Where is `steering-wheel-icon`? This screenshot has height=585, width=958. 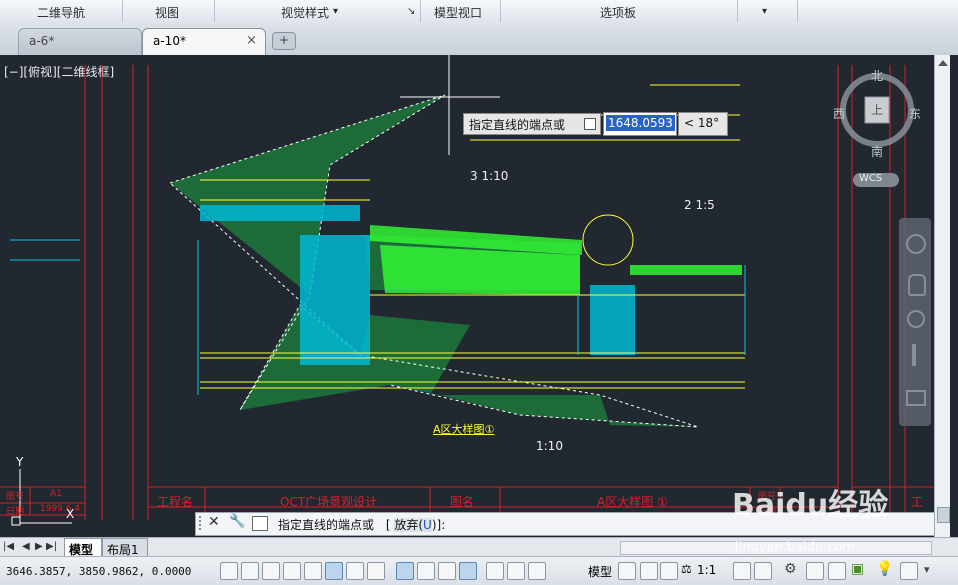 steering-wheel-icon is located at coordinates (916, 244).